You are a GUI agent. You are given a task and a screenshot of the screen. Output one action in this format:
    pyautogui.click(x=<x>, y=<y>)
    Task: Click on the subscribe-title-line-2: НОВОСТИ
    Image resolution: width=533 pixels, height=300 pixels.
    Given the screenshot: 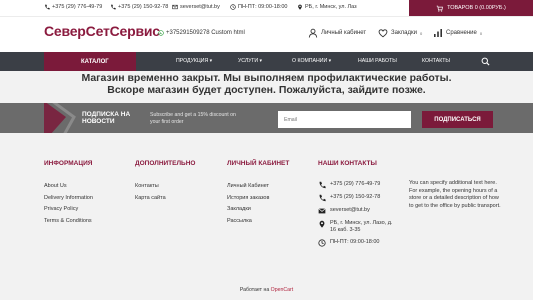 What is the action you would take?
    pyautogui.click(x=98, y=121)
    